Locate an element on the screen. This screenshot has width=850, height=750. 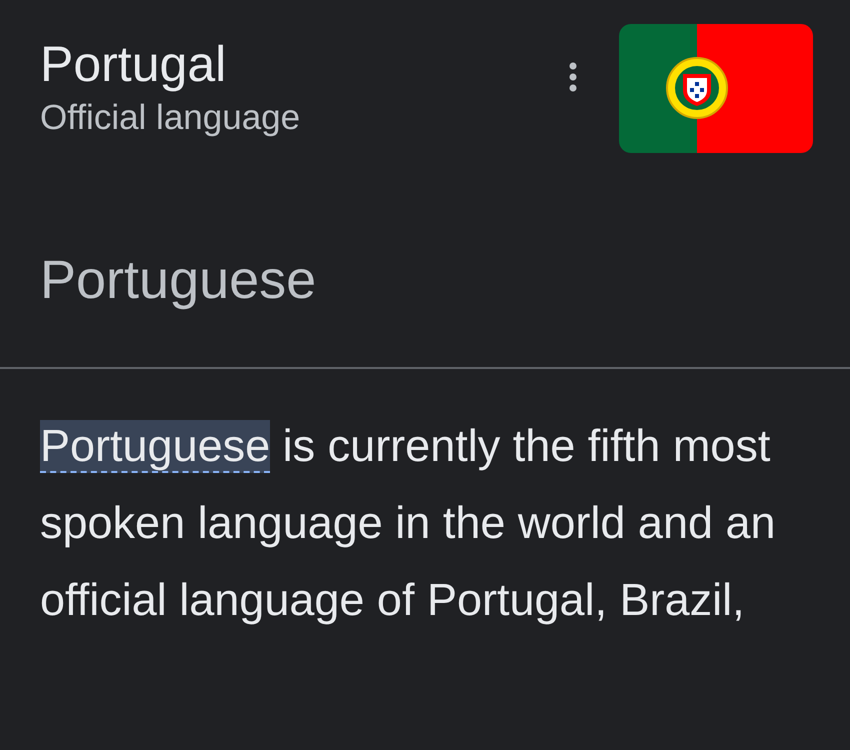
flag-icon is located at coordinates (716, 88).